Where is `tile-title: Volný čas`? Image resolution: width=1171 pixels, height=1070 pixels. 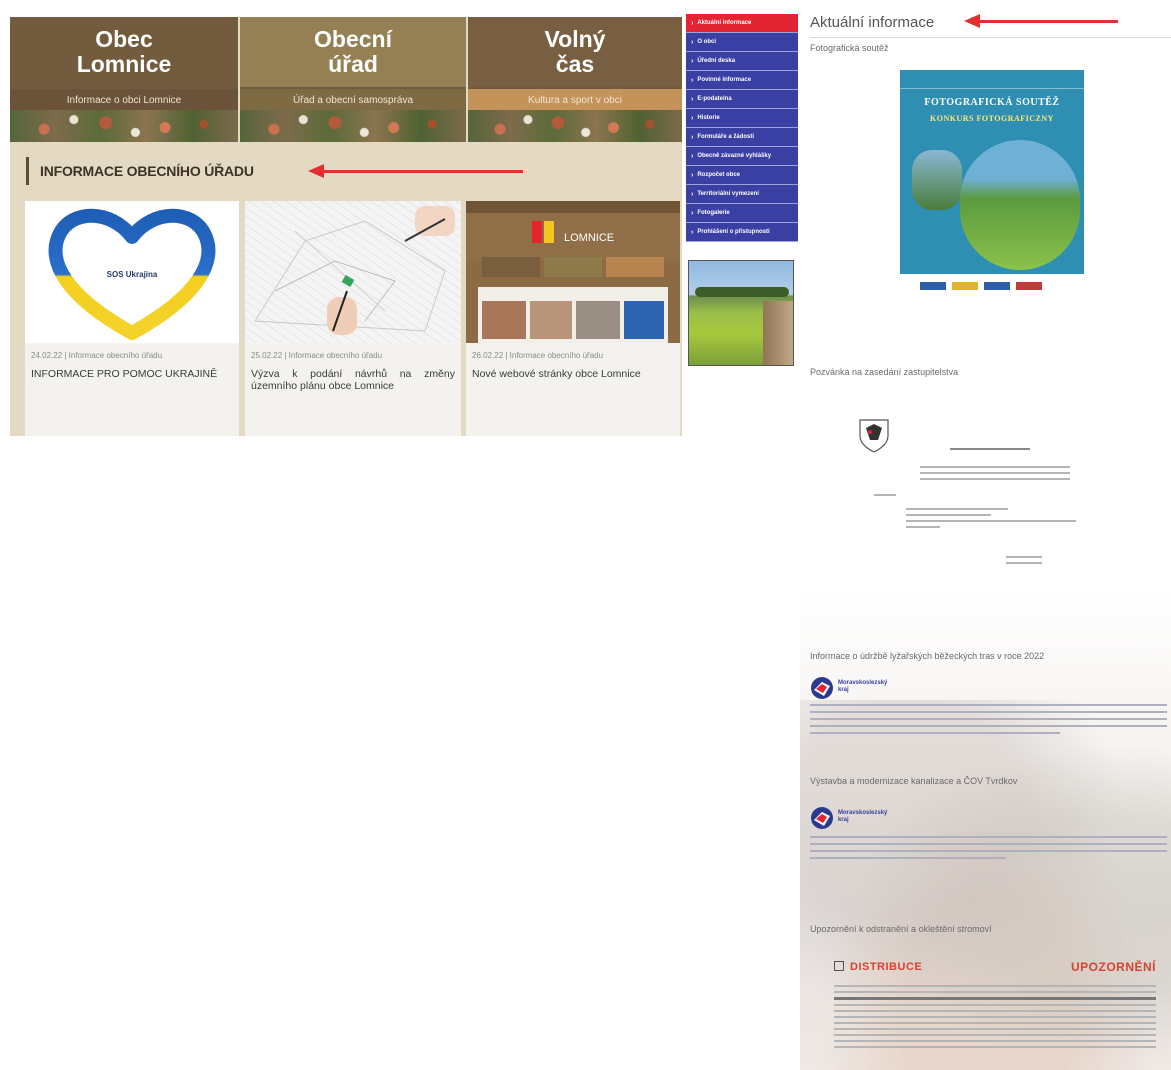 tile-title: Volný čas is located at coordinates (575, 51).